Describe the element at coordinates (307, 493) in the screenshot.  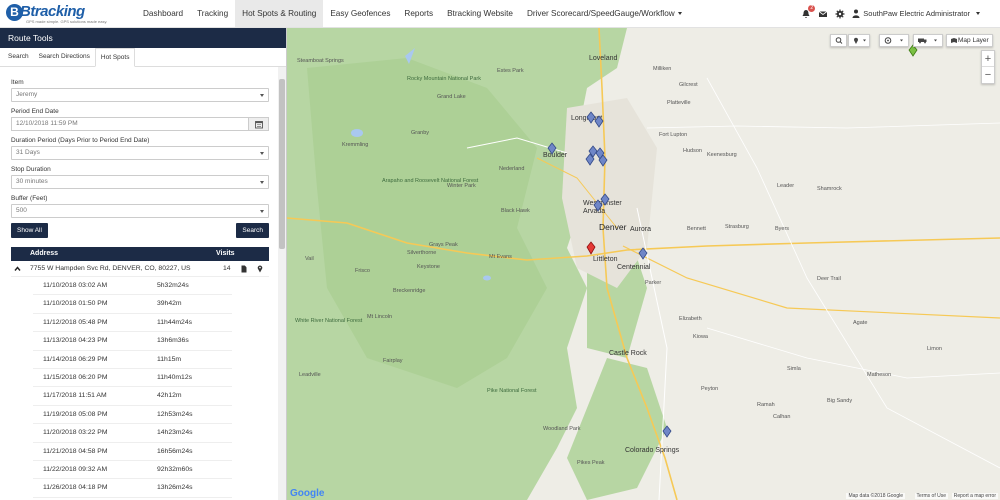
I see `google-logo: Google` at that location.